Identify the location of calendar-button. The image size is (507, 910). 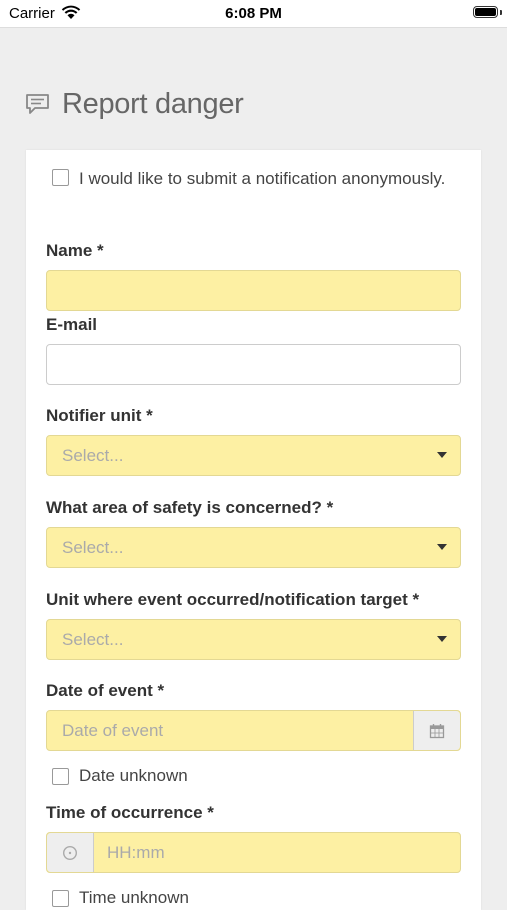
(436, 730).